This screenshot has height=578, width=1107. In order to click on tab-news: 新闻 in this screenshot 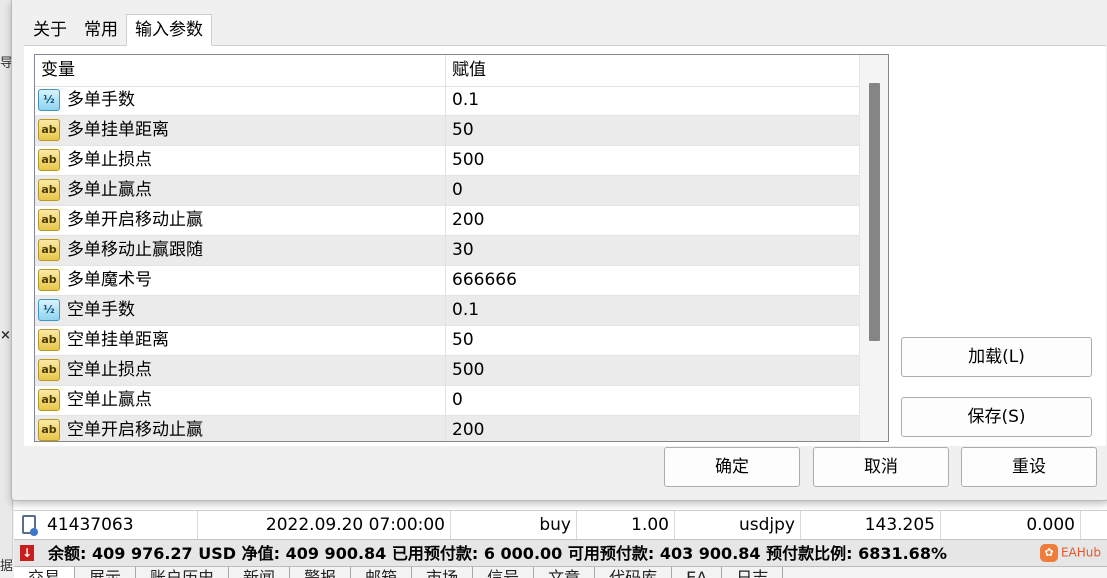, I will do `click(260, 572)`.